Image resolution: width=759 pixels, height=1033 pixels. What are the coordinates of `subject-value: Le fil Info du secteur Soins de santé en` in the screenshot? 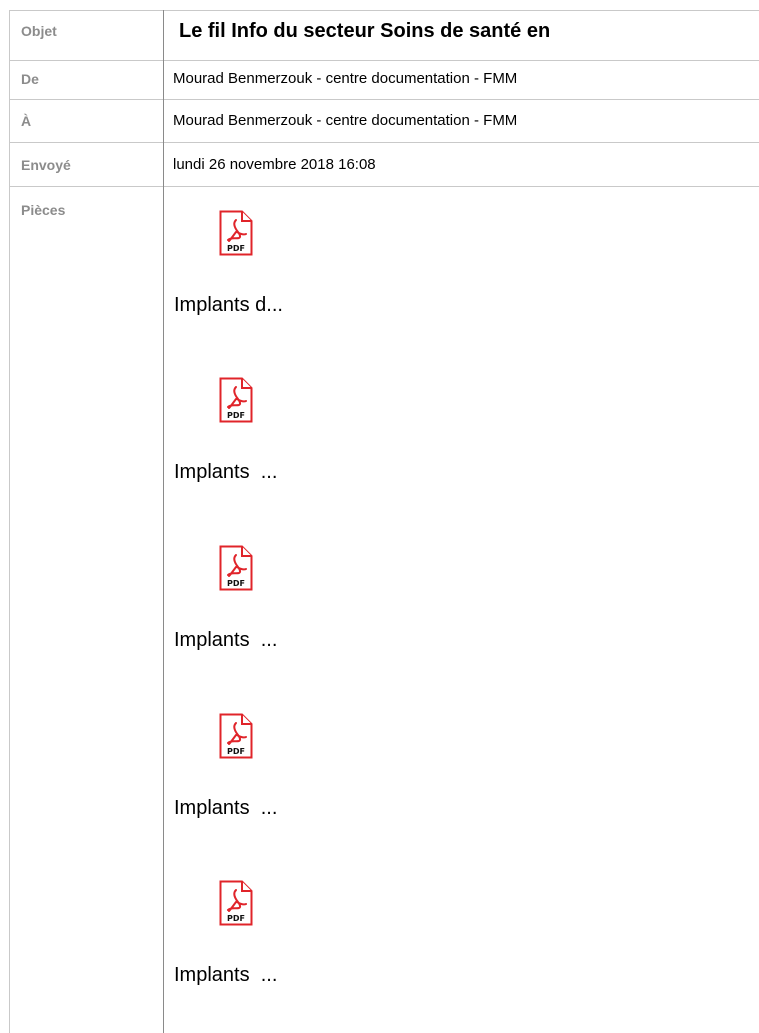 It's located at (365, 31).